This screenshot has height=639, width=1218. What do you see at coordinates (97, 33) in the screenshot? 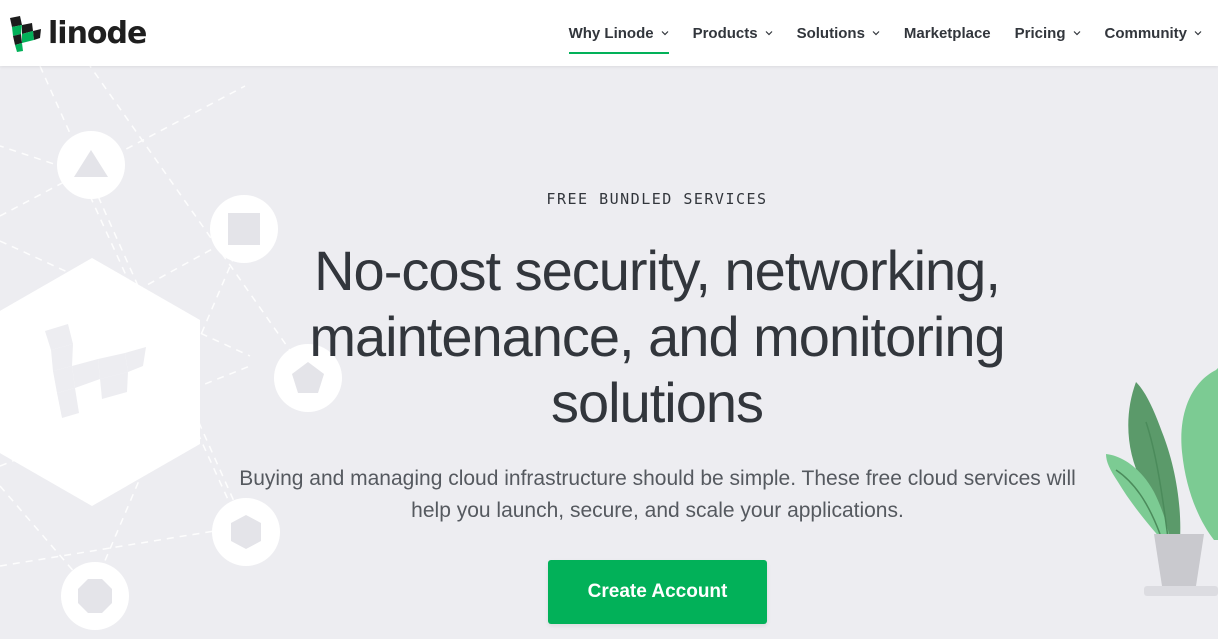
I see `logo-wordmark: linode` at bounding box center [97, 33].